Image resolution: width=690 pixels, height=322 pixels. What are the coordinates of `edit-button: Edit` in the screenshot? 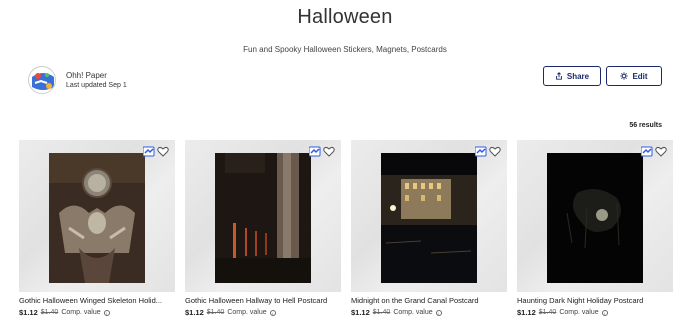 It's located at (634, 76).